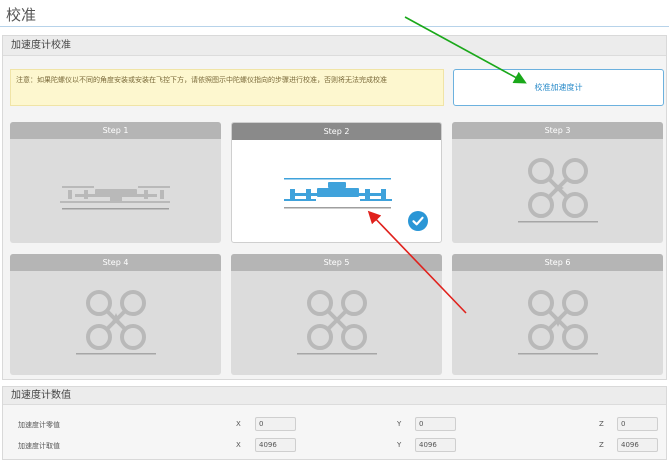 This screenshot has width=669, height=460. What do you see at coordinates (334, 26) in the screenshot?
I see `title-divider` at bounding box center [334, 26].